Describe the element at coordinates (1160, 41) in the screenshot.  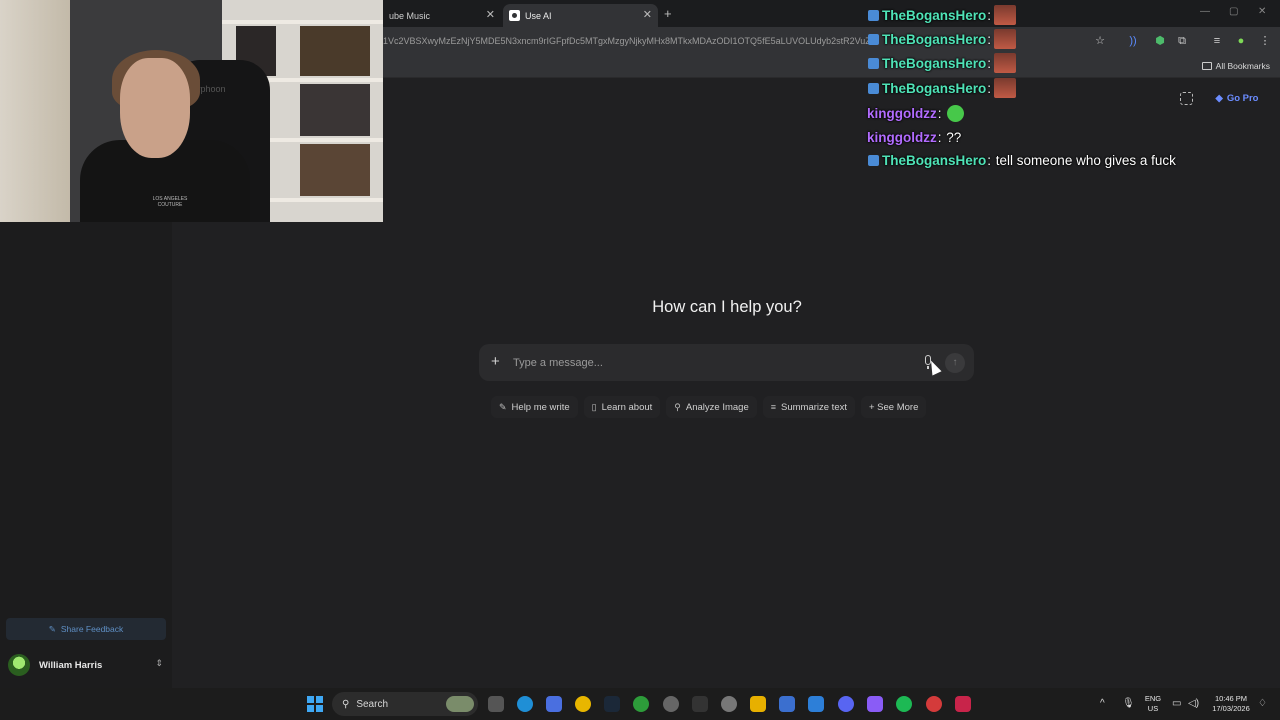
I see `extension-icon: ⬢` at that location.